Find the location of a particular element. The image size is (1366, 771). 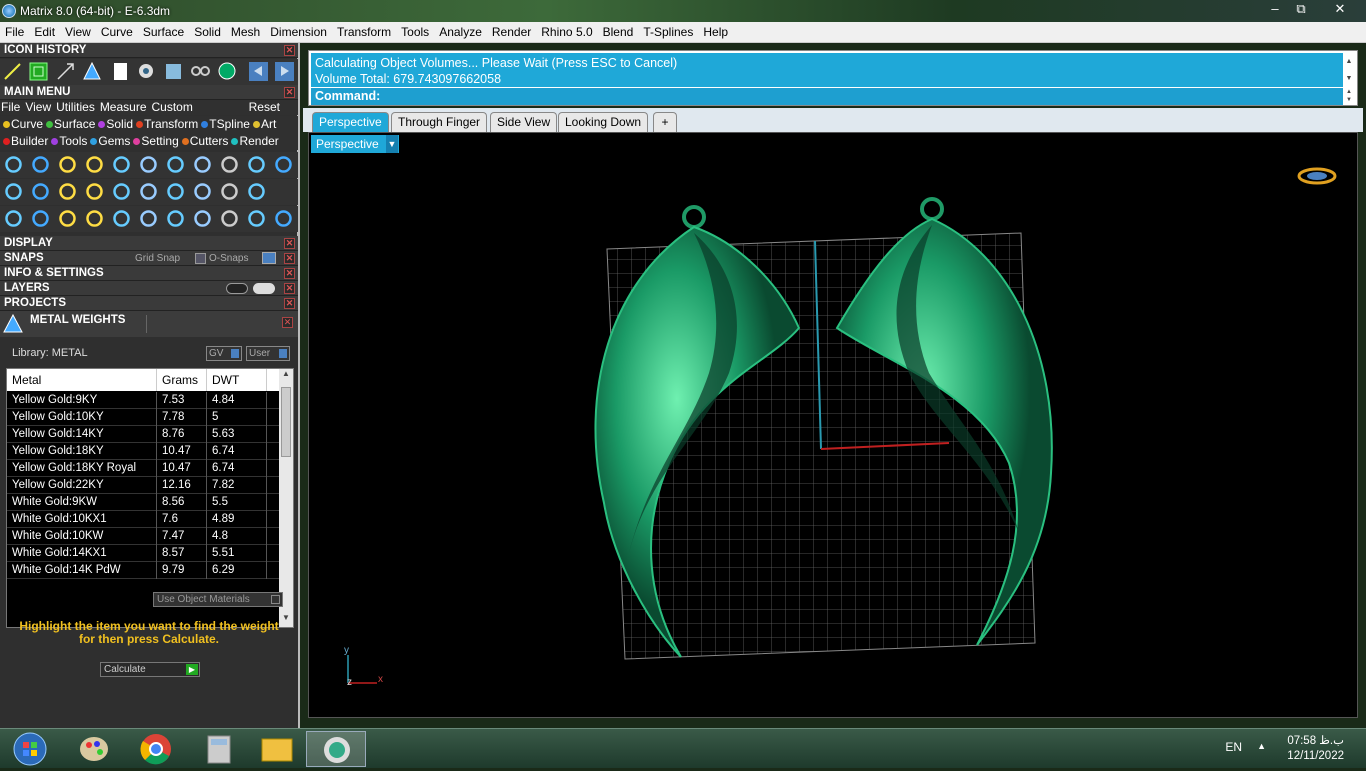

menu-rhino: Rhino 5.0 is located at coordinates (566, 32).